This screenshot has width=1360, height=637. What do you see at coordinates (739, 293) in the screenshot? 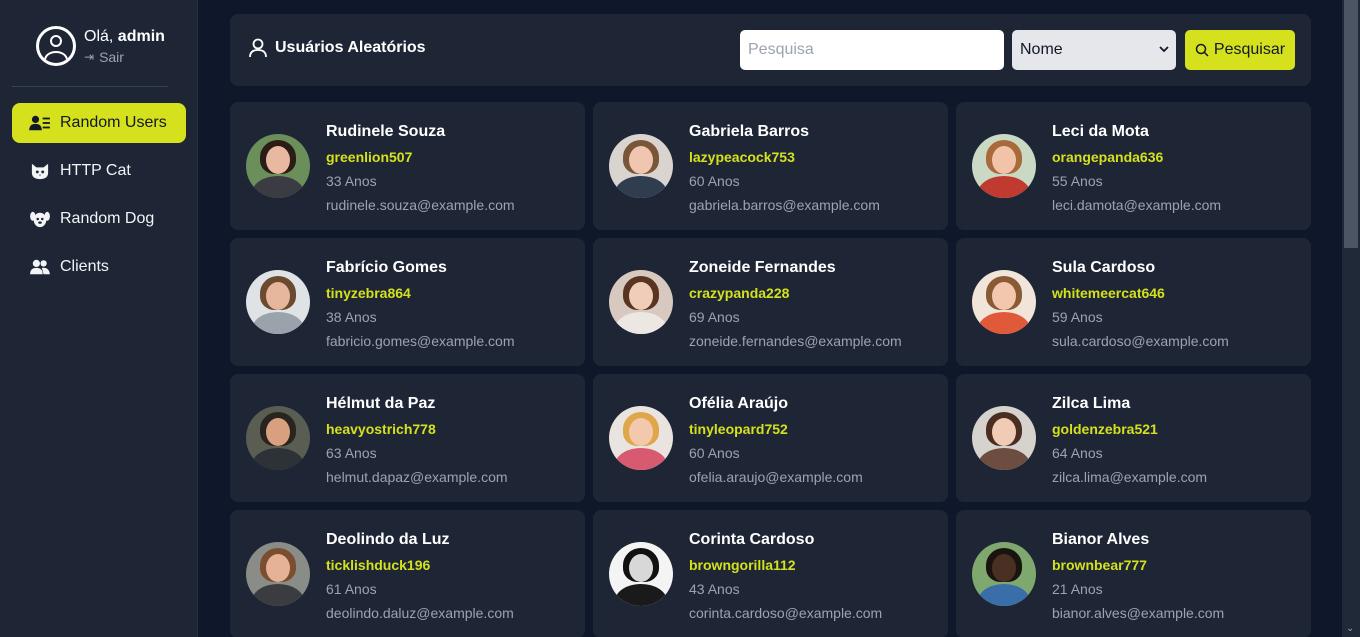
I see `user-username: crazypanda228` at bounding box center [739, 293].